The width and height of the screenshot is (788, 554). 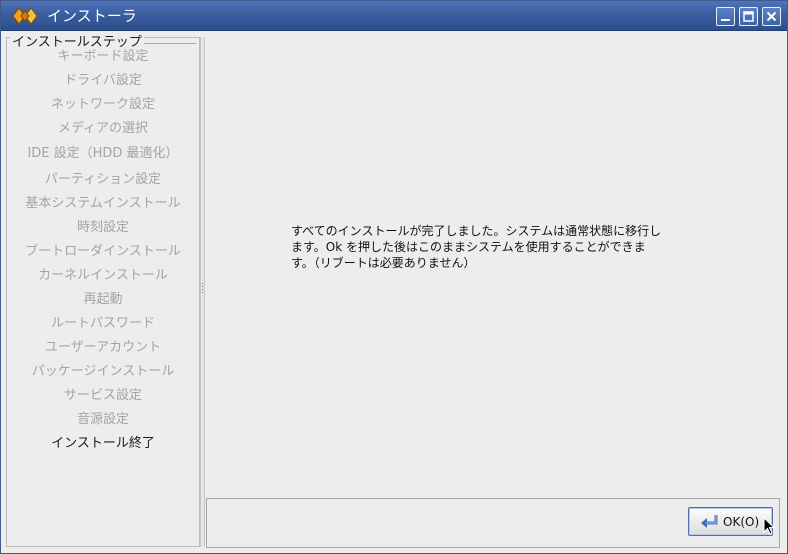 What do you see at coordinates (102, 395) in the screenshot?
I see `step-services: サービス設定` at bounding box center [102, 395].